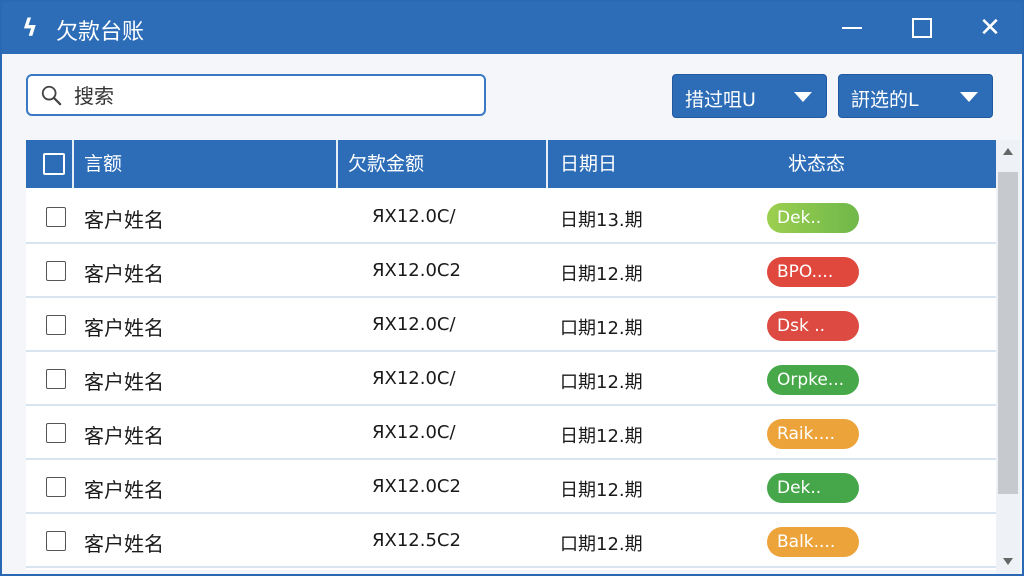  Describe the element at coordinates (51, 95) in the screenshot. I see `search-icon` at that location.